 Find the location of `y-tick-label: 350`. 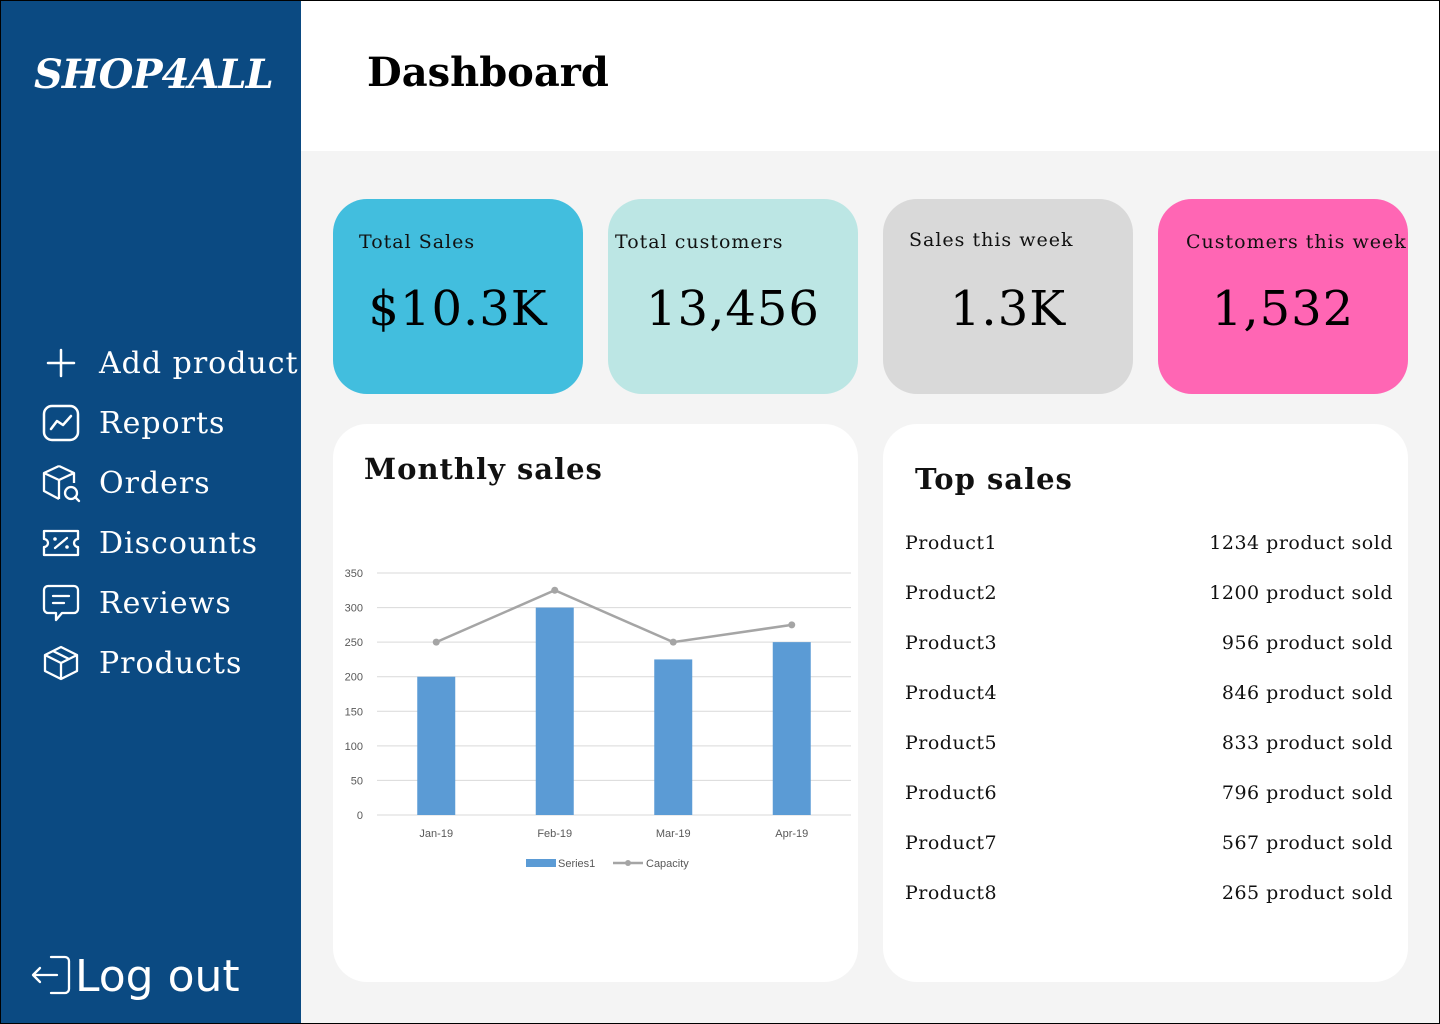

y-tick-label: 350 is located at coordinates (354, 574).